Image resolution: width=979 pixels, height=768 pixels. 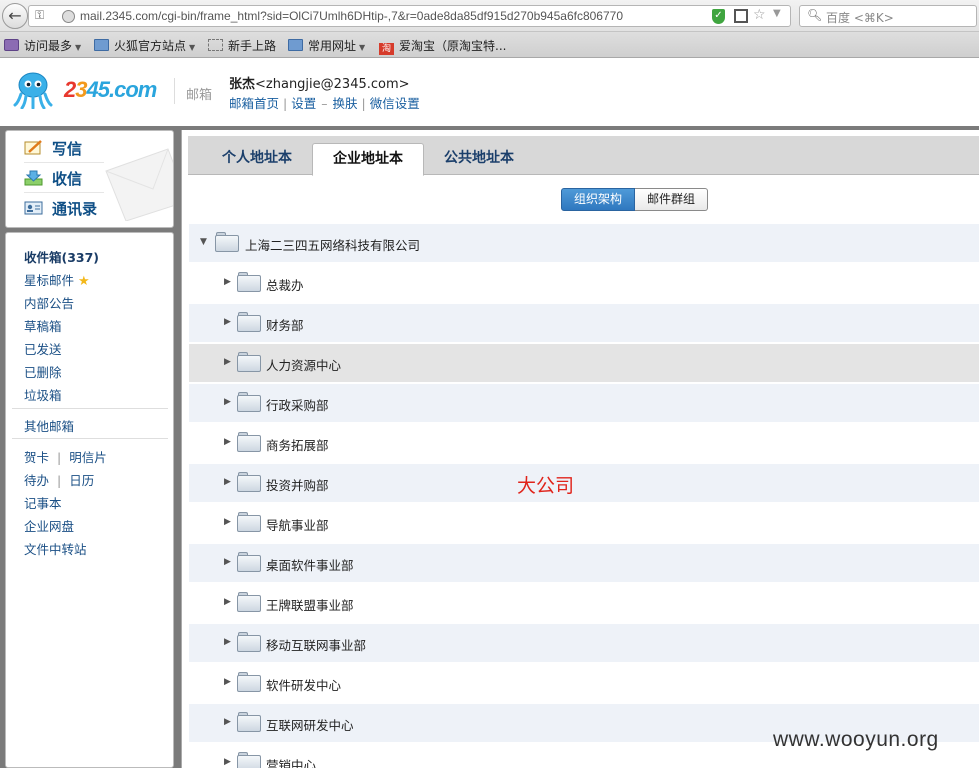 What do you see at coordinates (49, 425) in the screenshot?
I see `sidebar-item-other-mailbox: 其他邮箱` at bounding box center [49, 425].